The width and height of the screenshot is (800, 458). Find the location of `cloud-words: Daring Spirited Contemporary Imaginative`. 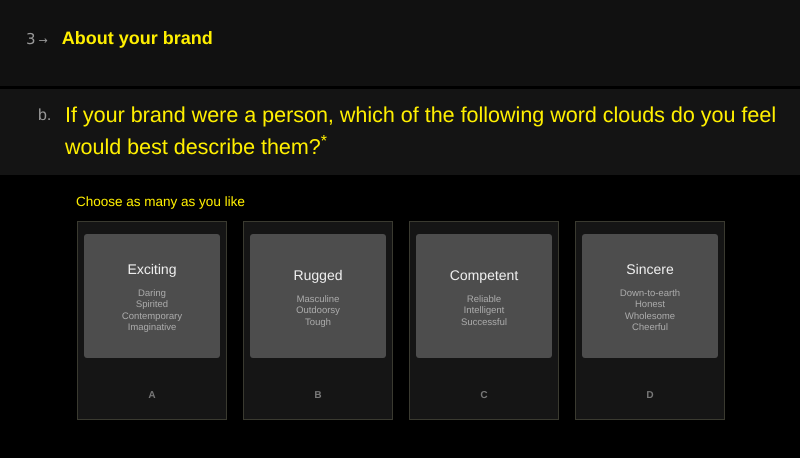

cloud-words: Daring Spirited Contemporary Imaginative is located at coordinates (152, 311).